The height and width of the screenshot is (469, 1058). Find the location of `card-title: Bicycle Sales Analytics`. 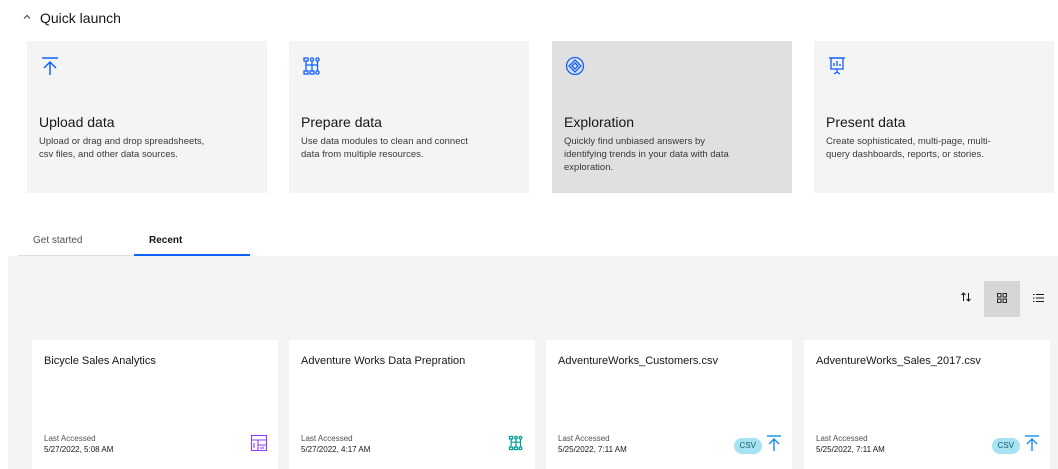

card-title: Bicycle Sales Analytics is located at coordinates (100, 361).